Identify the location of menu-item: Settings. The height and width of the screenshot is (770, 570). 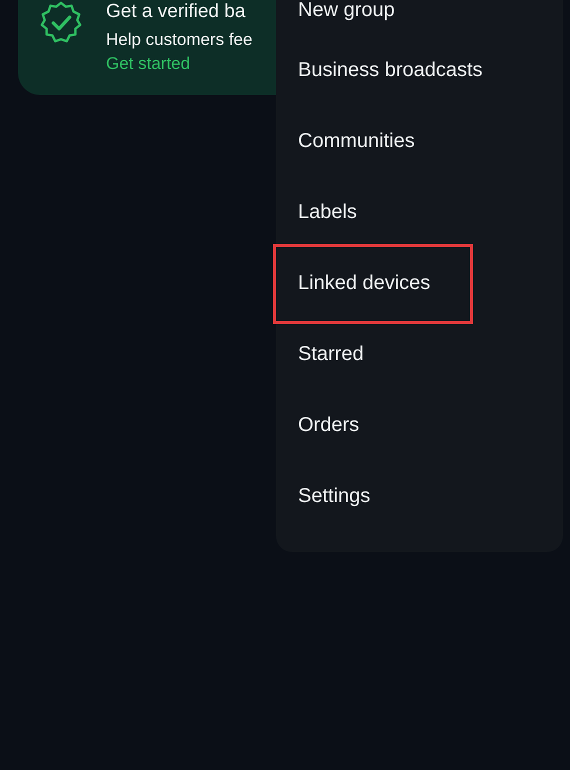
(419, 496).